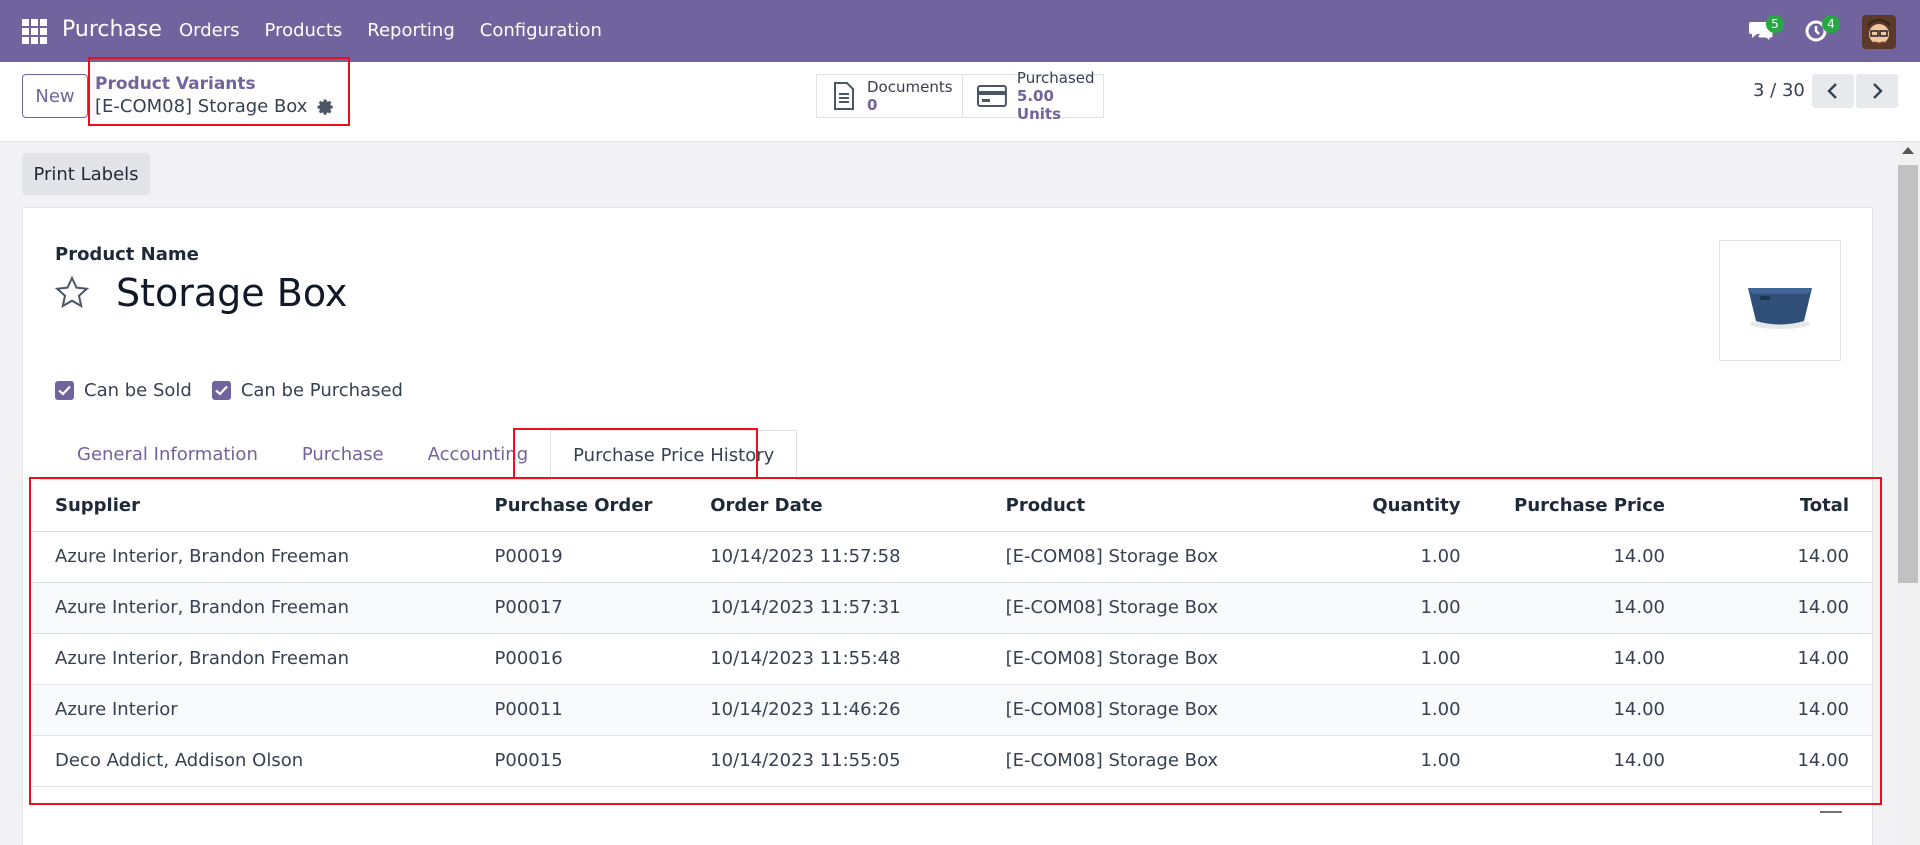 This screenshot has height=845, width=1920. I want to click on main-menu: Orders Products Reporting Configuration, so click(390, 30).